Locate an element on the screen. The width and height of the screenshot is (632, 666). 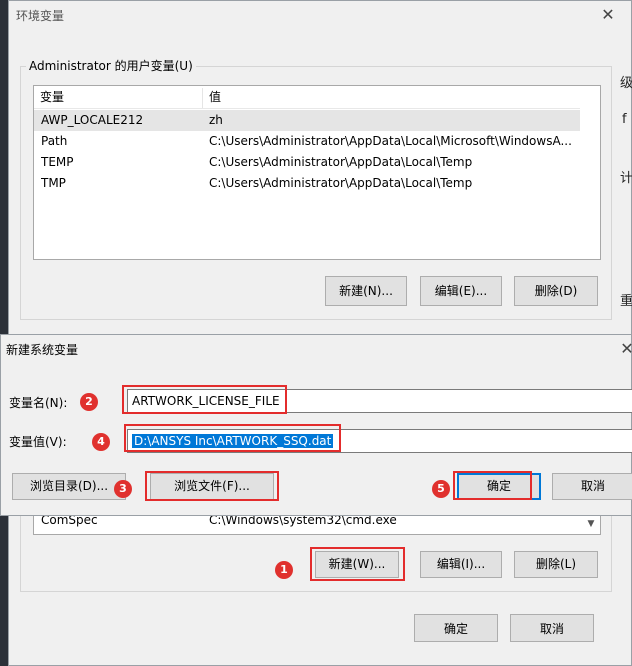
side-glyph-1: 级 is located at coordinates (626, 83).